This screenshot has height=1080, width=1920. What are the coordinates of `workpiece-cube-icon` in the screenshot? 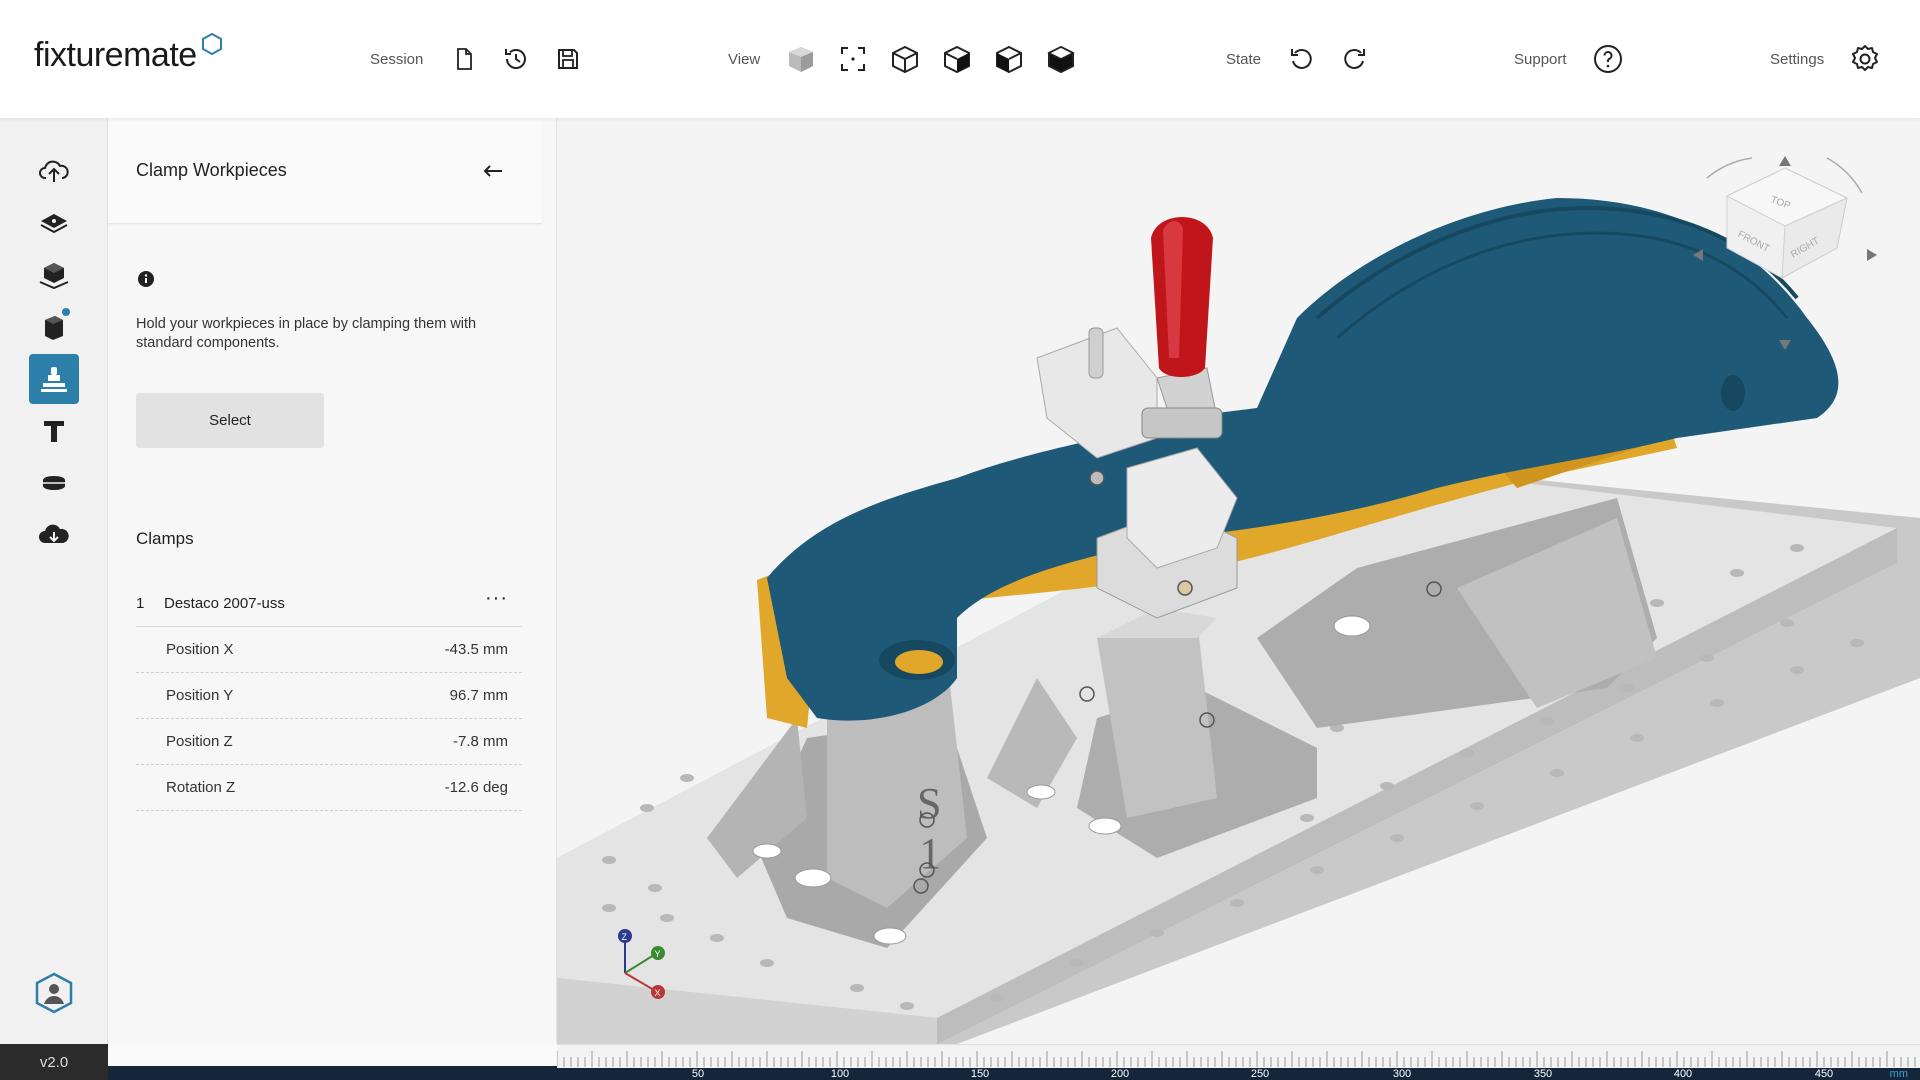 It's located at (54, 276).